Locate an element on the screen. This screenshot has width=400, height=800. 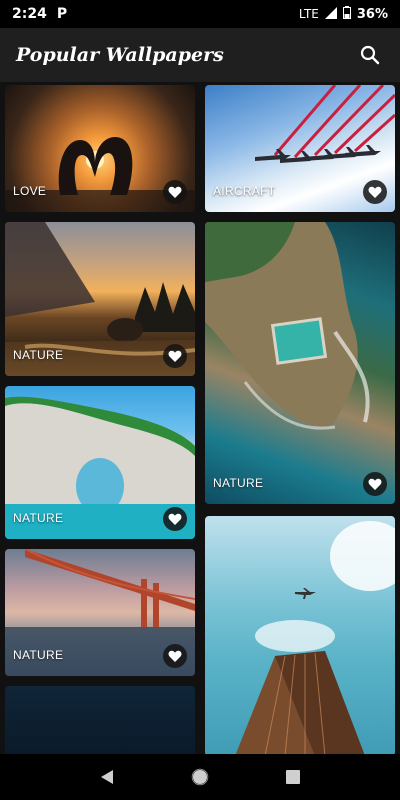
wallpaper-tile-nature-sunset: NATURE is located at coordinates (100, 299).